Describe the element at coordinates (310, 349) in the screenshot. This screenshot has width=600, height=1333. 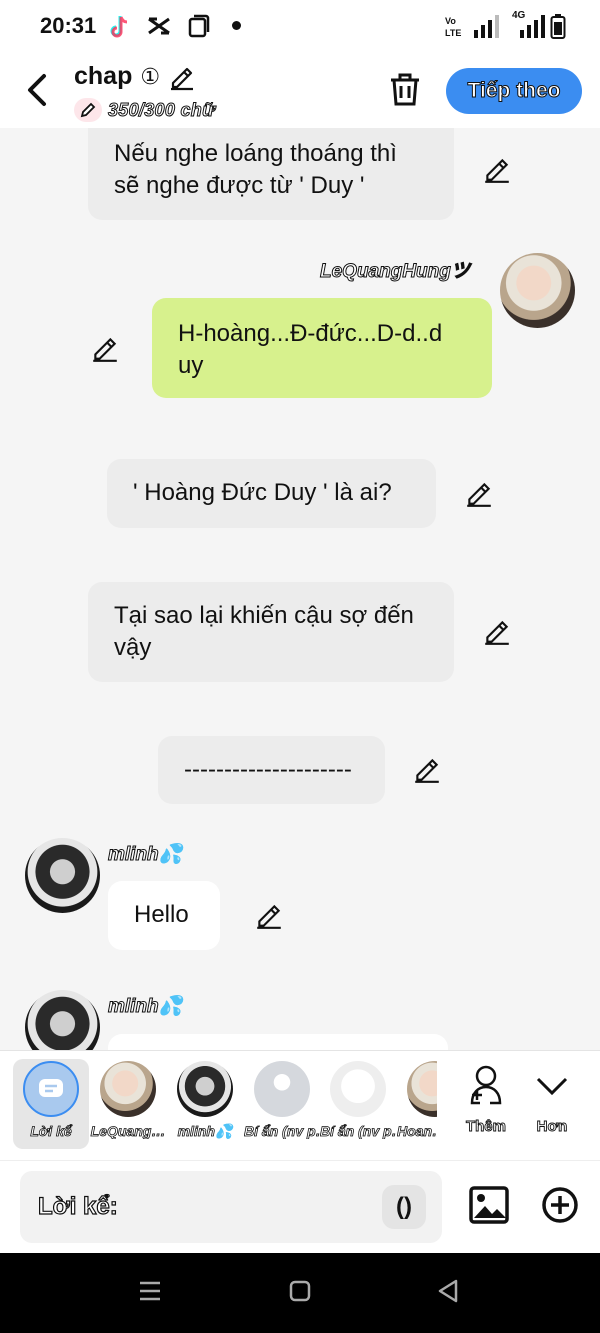
I see `message-text: H-hoàng...Đ-đức...D-d..d uy` at that location.